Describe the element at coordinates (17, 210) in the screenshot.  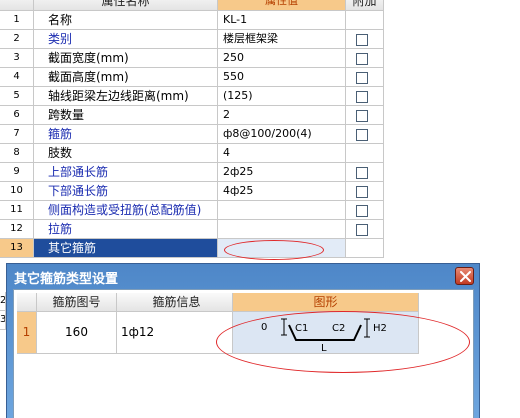
I see `row-number: 11` at that location.